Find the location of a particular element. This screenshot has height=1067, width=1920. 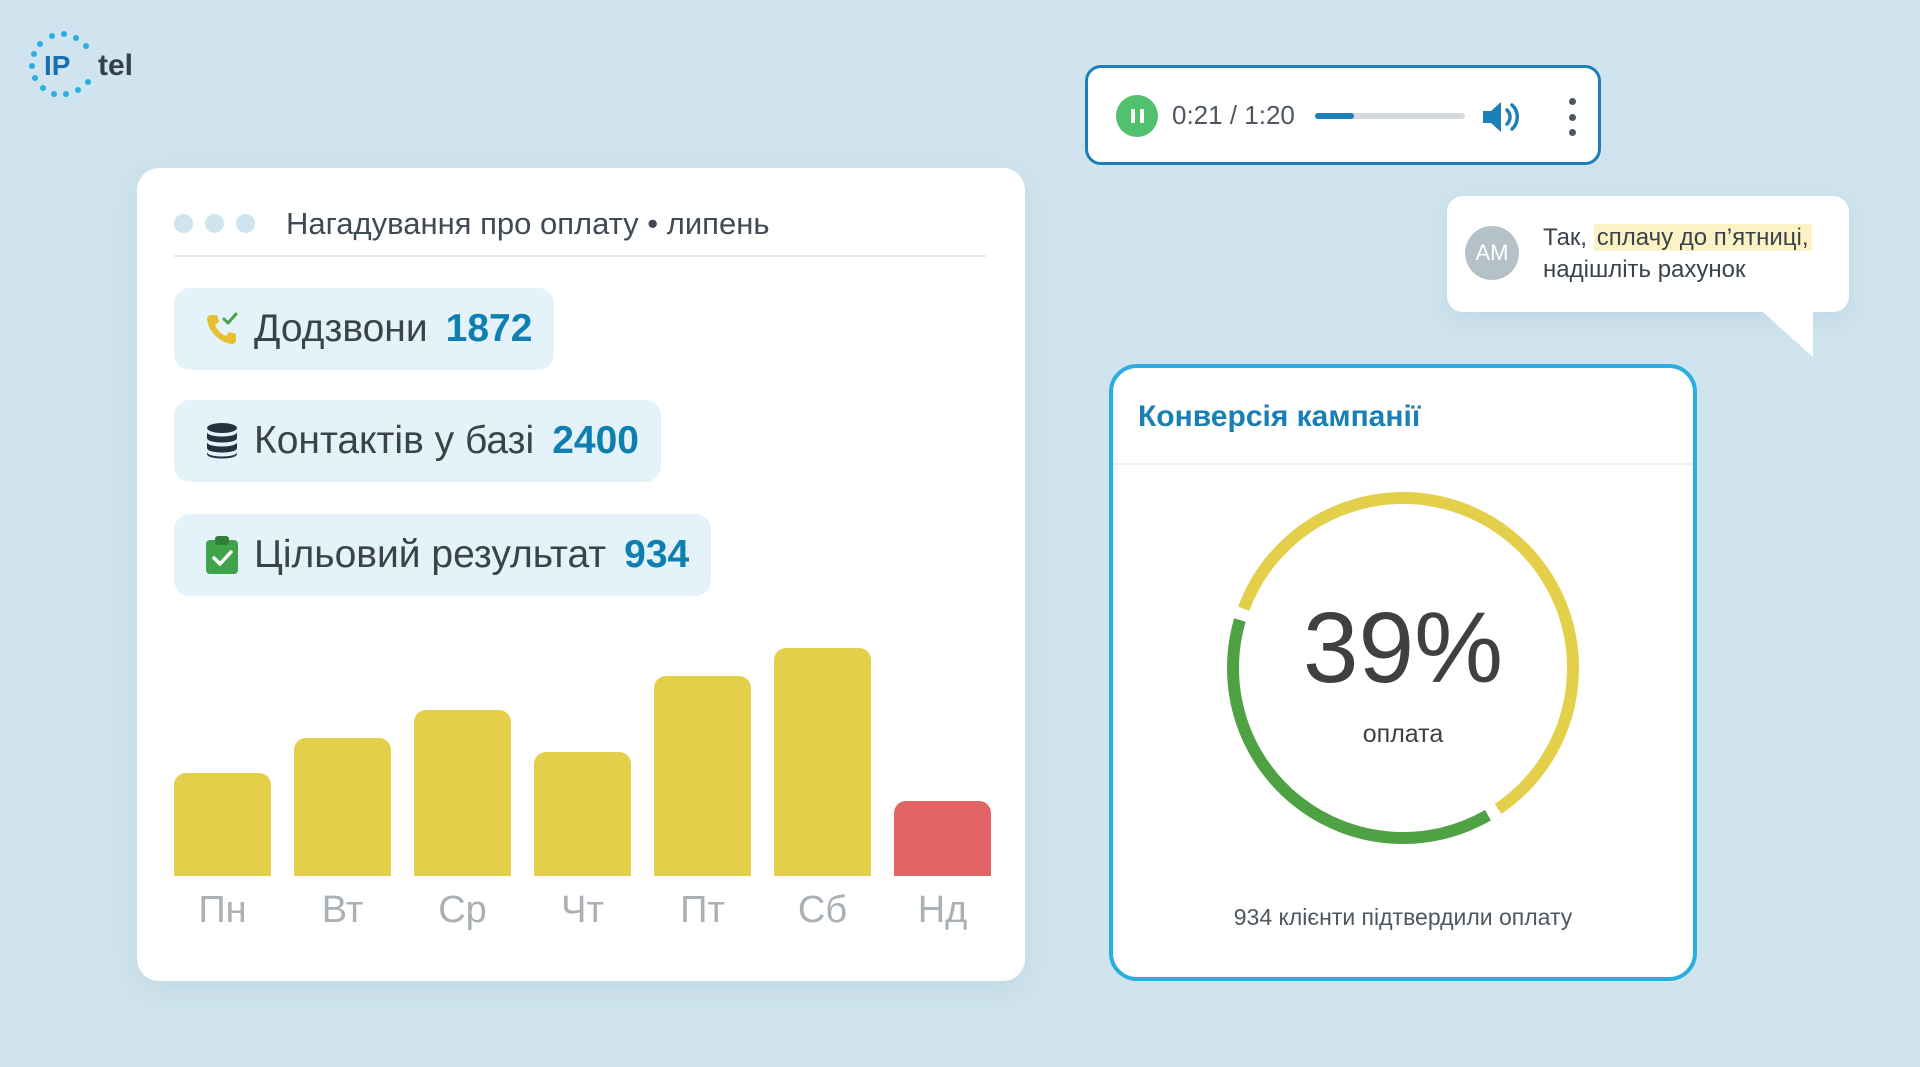

header-divider is located at coordinates (580, 256).